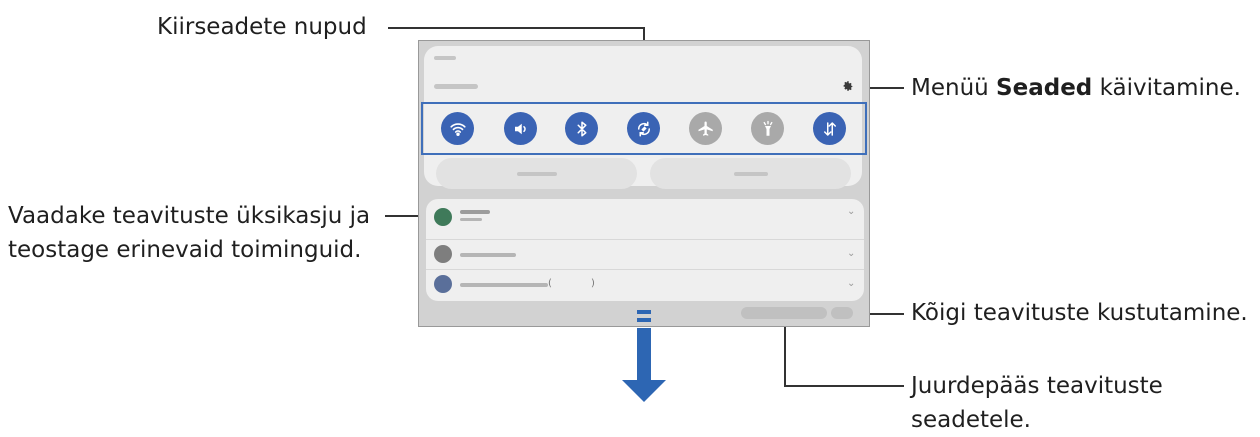 The width and height of the screenshot is (1260, 437). I want to click on device-control-button, so click(536, 173).